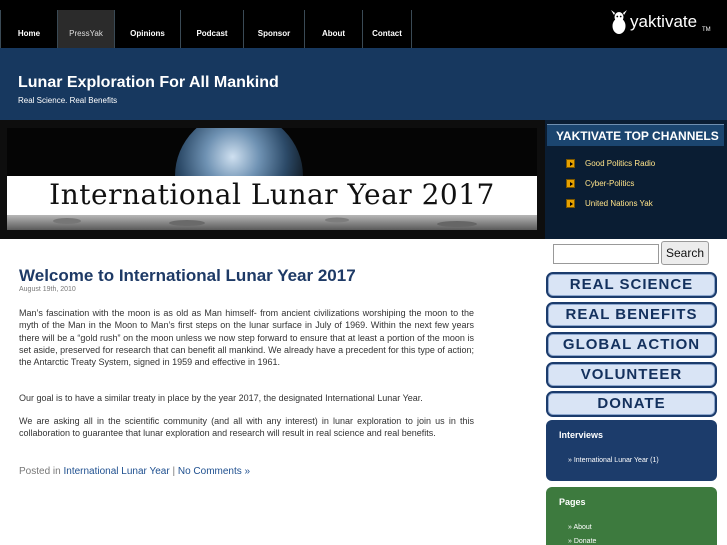 This screenshot has width=727, height=545. I want to click on site-tagline: Real Science. Real Benefits, so click(68, 100).